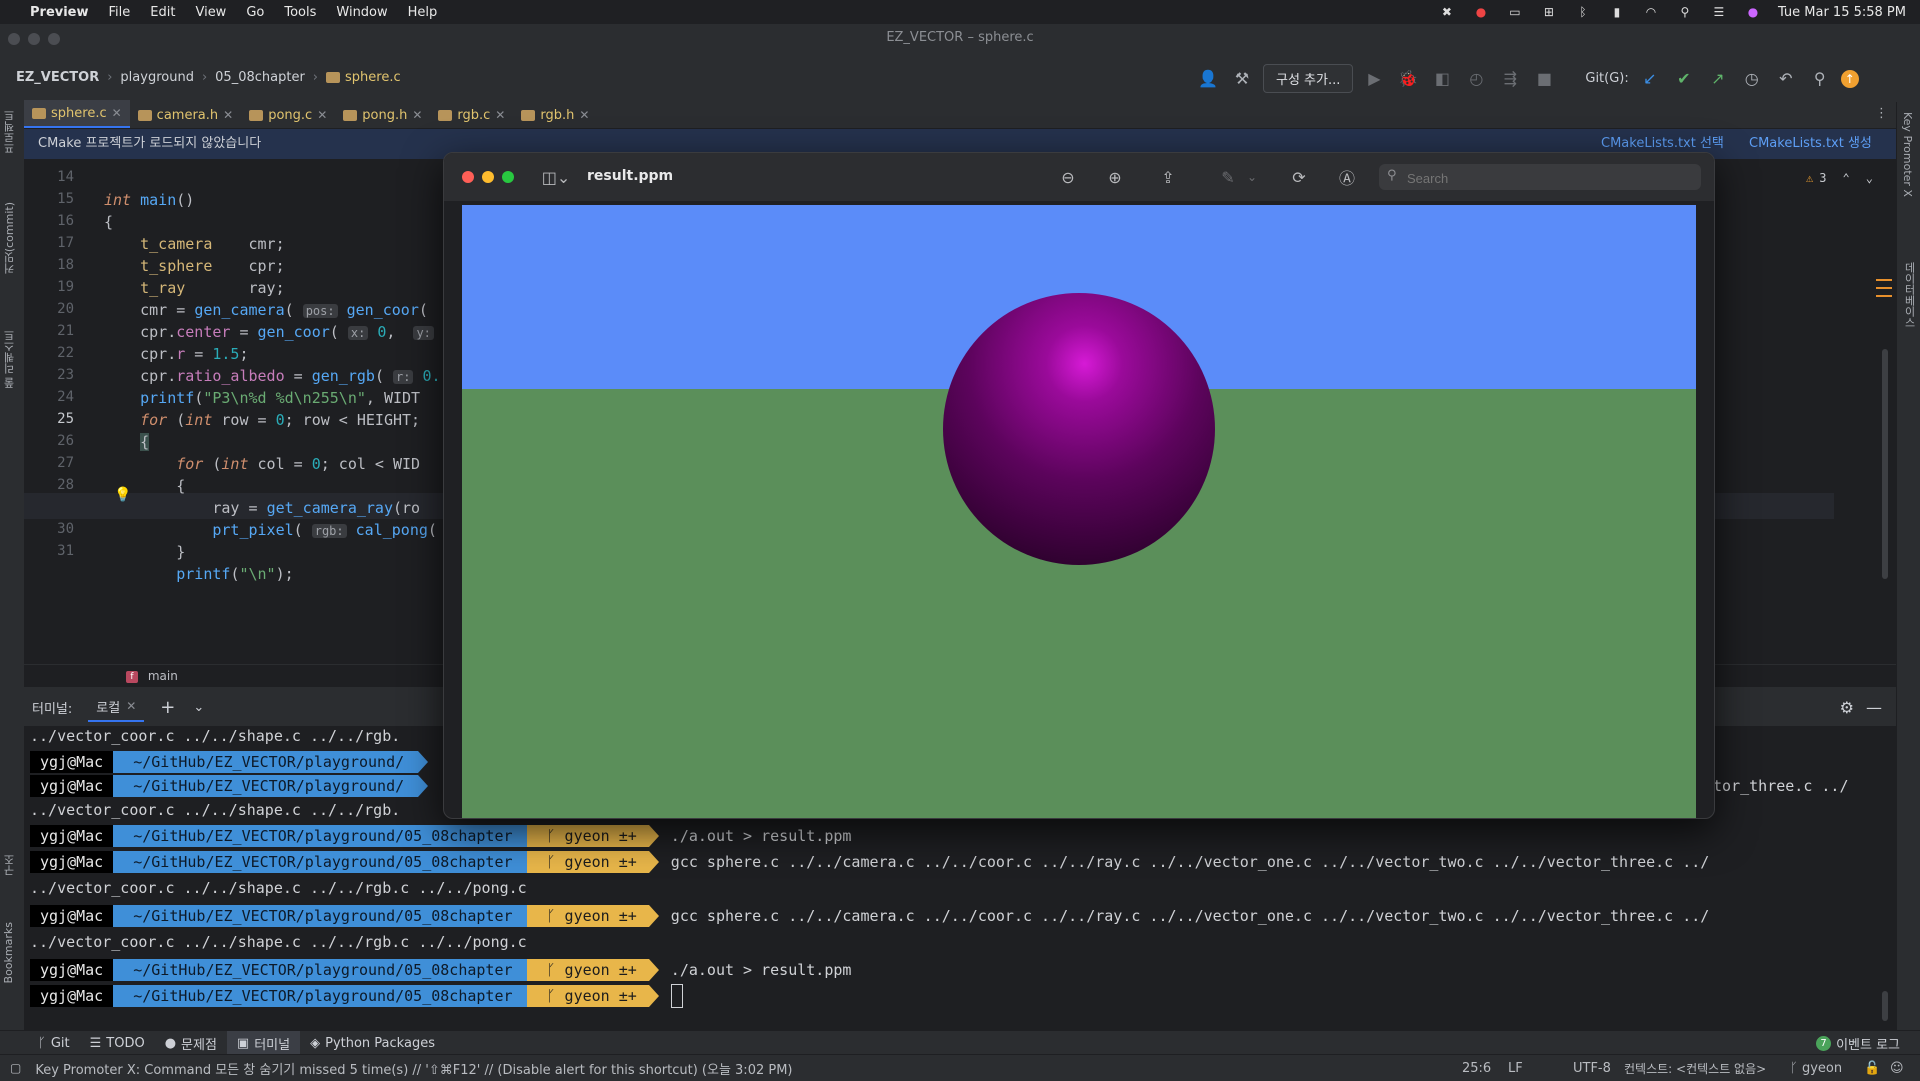 The image size is (1920, 1081). I want to click on menu-app: Preview, so click(59, 12).